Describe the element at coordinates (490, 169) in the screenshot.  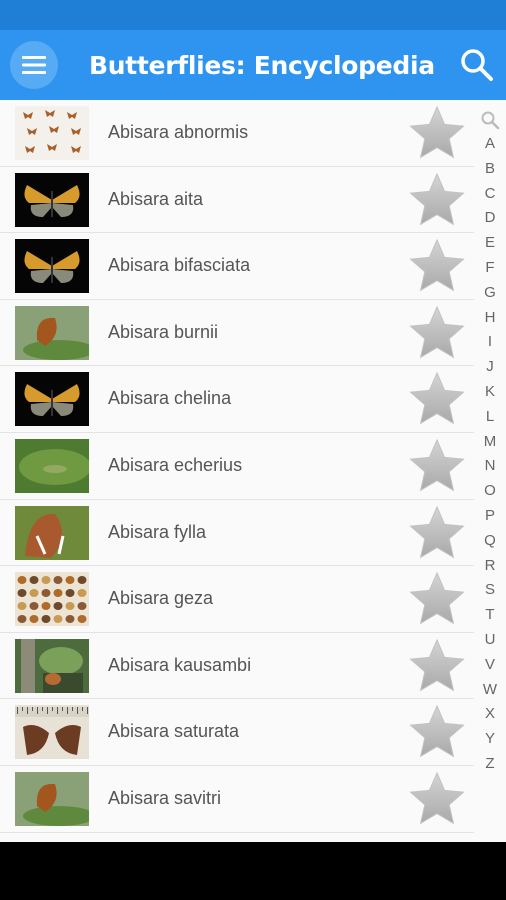
I see `index-letter: B` at that location.